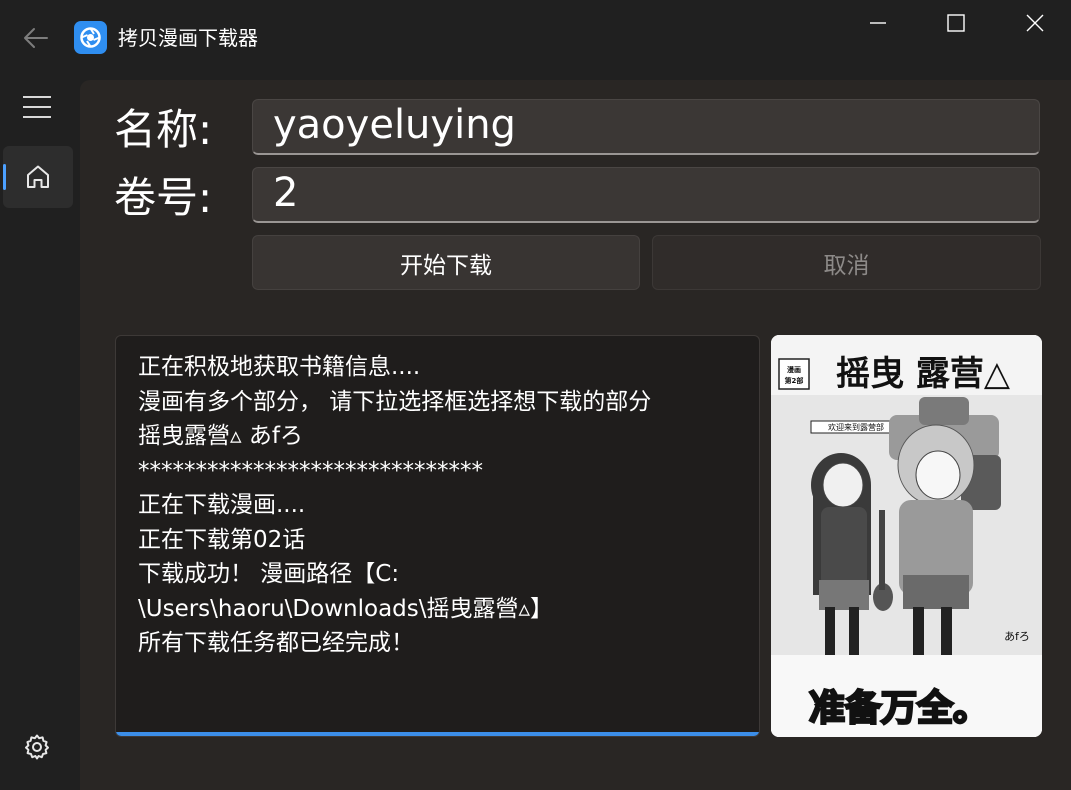 The width and height of the screenshot is (1071, 790). Describe the element at coordinates (446, 262) in the screenshot. I see `start-download-button: 开始下载` at that location.